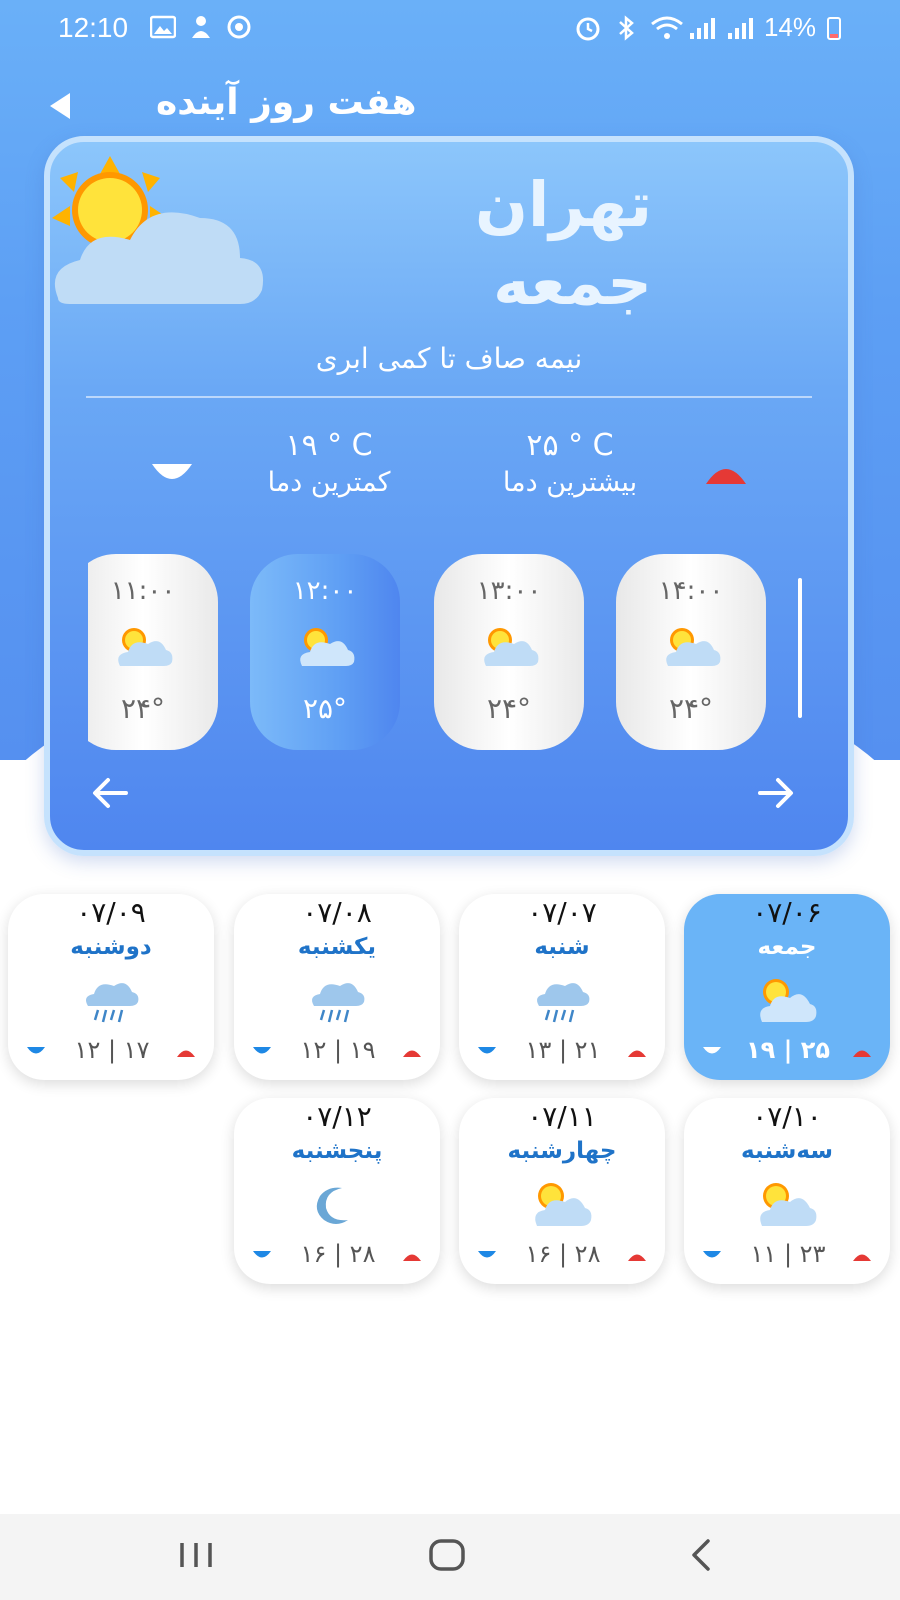 The image size is (900, 1600). Describe the element at coordinates (562, 1151) in the screenshot. I see `day-name: چهارشنبه` at that location.